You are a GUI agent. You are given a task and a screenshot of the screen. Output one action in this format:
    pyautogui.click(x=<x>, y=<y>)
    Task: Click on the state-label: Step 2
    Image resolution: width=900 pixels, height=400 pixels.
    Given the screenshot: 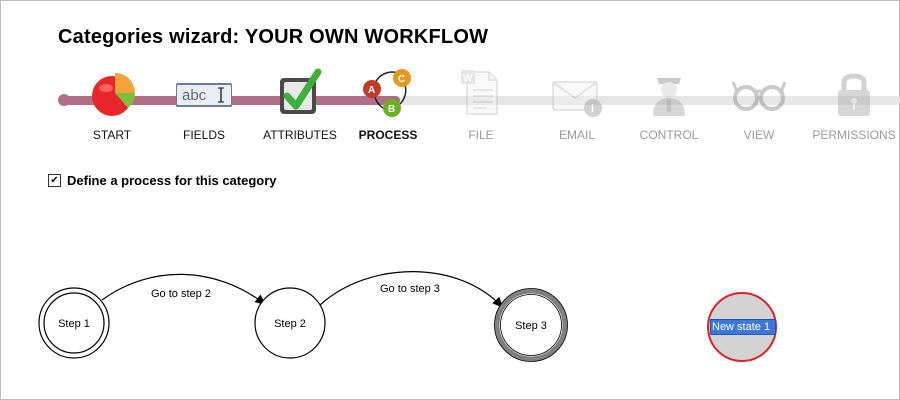 What is the action you would take?
    pyautogui.click(x=290, y=324)
    